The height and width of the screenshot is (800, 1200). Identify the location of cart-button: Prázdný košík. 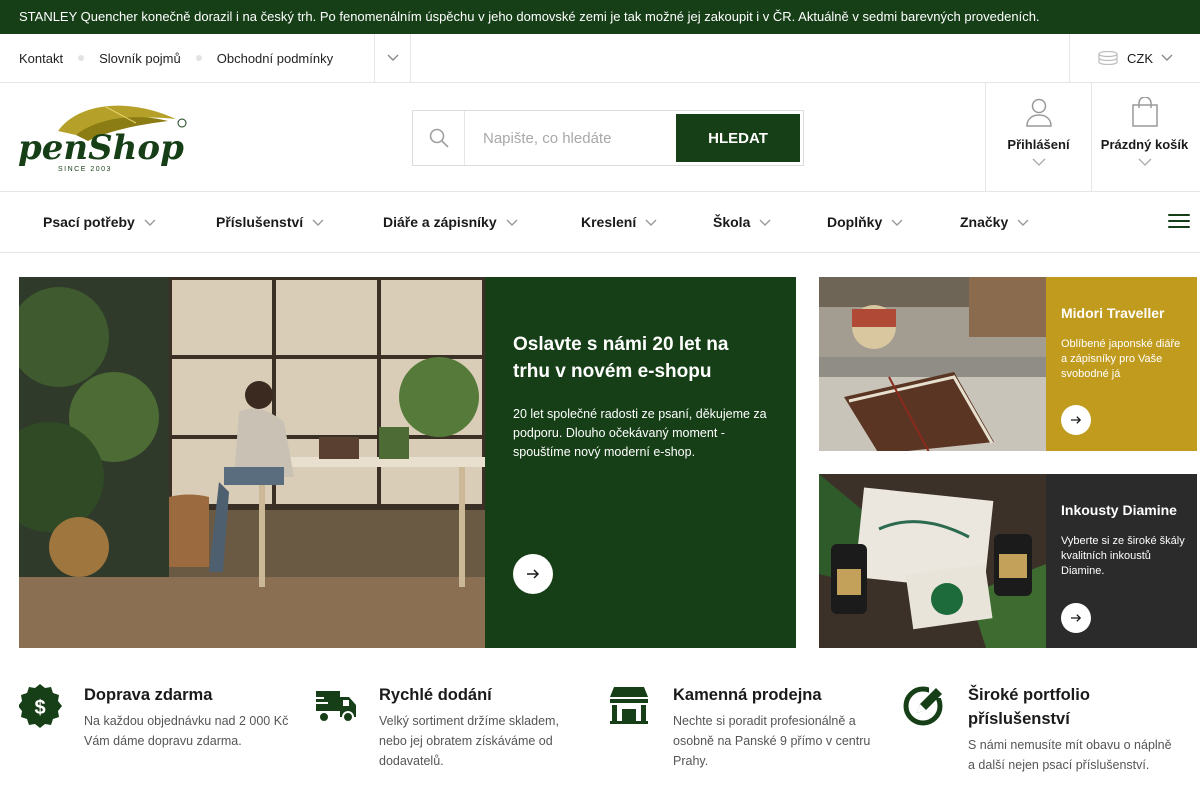
(1144, 137).